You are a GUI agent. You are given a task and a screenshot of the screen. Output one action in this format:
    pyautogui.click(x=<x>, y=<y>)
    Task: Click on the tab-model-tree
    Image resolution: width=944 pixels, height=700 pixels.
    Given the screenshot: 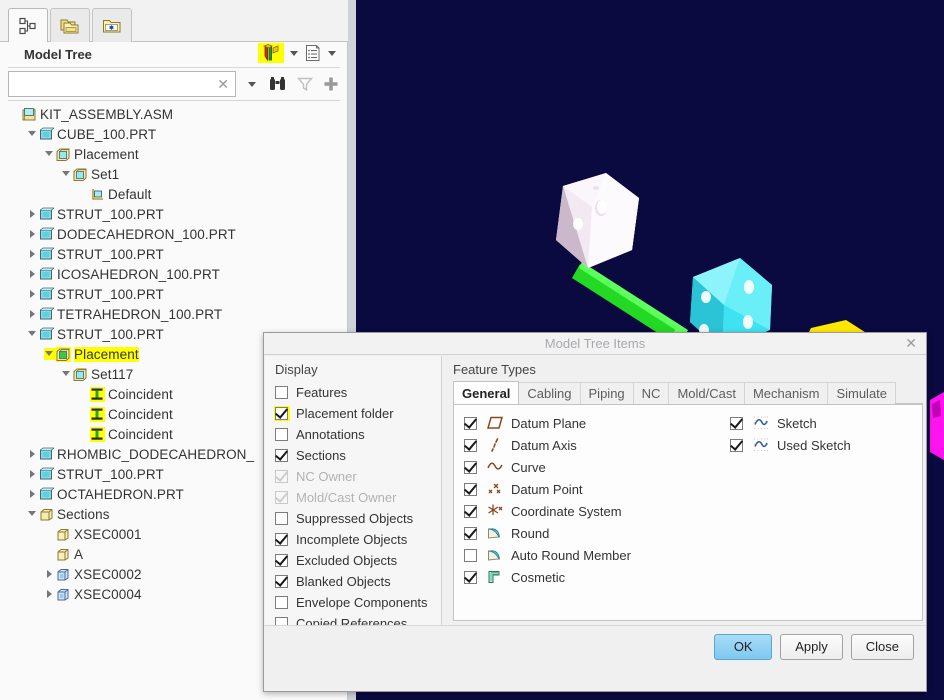 What is the action you would take?
    pyautogui.click(x=28, y=25)
    